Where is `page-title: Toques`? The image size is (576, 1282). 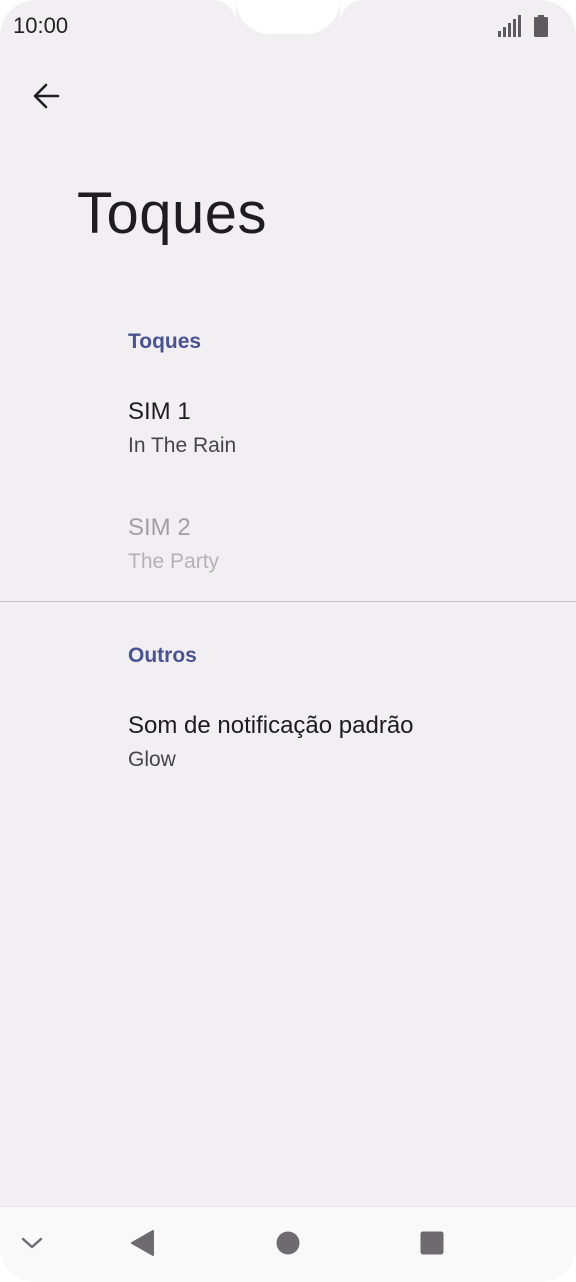 page-title: Toques is located at coordinates (172, 213).